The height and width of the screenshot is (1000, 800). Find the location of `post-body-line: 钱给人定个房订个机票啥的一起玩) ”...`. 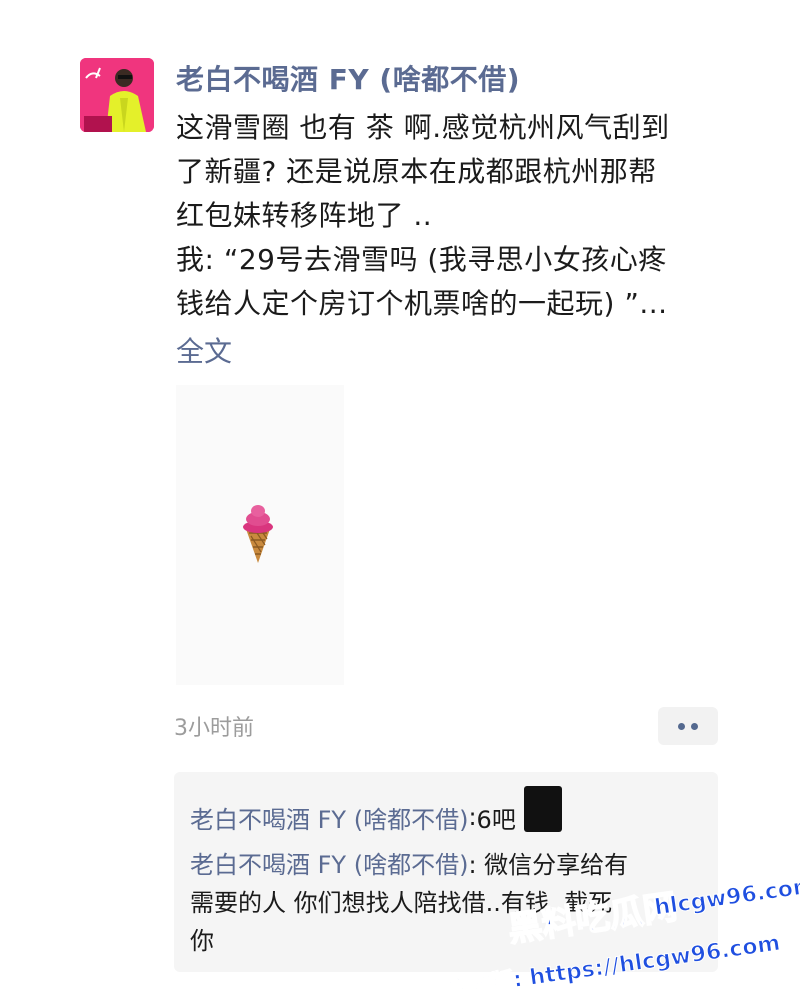

post-body-line: 钱给人定个房订个机票啥的一起玩) ”... is located at coordinates (422, 303).